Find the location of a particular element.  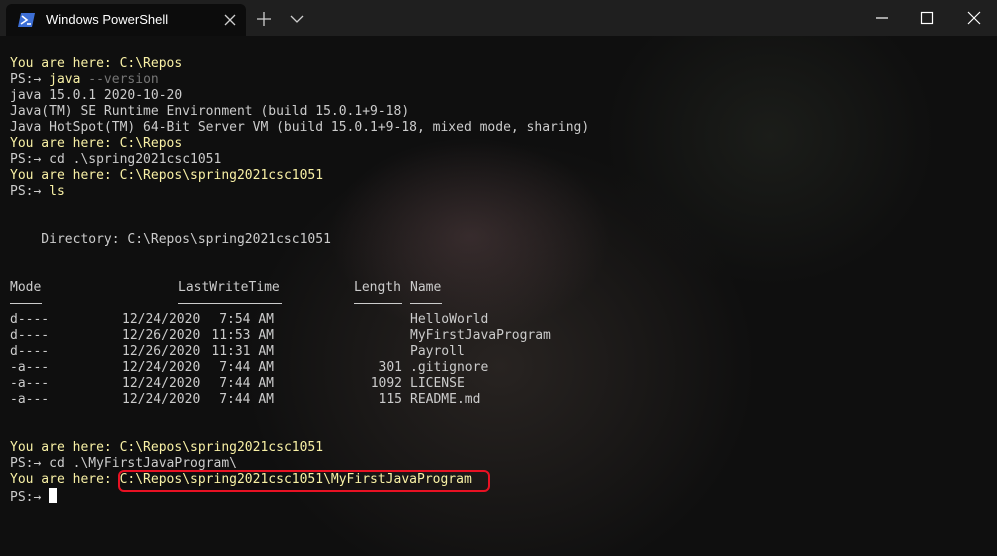

ls-header: Mode LastWriteTime Length Name is located at coordinates (226, 287).